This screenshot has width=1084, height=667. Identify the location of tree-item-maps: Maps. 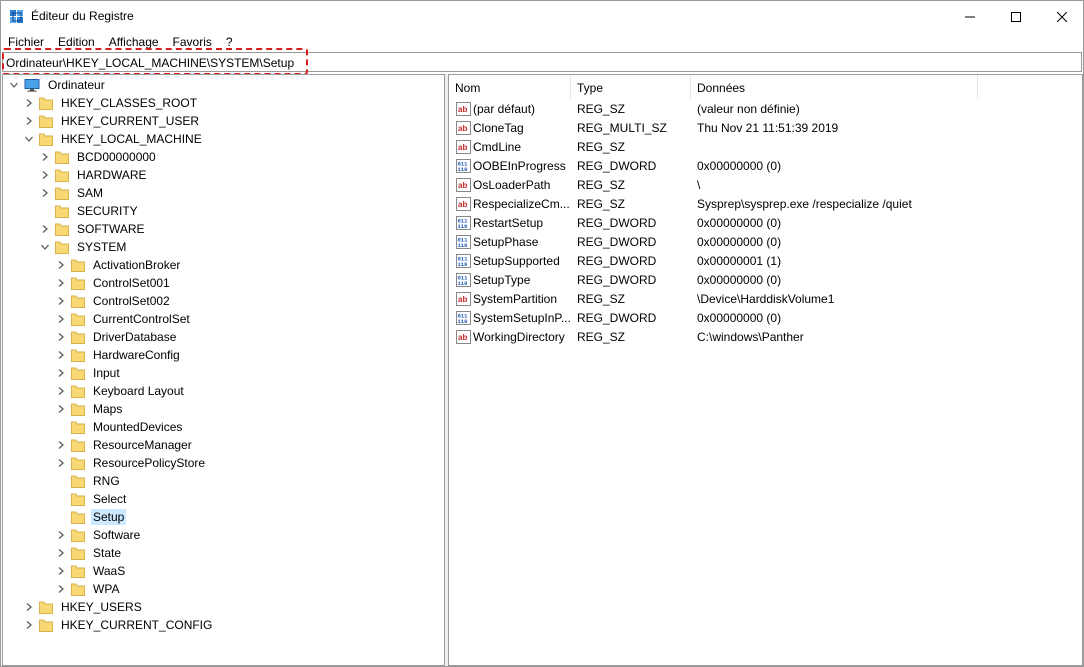
(89, 409).